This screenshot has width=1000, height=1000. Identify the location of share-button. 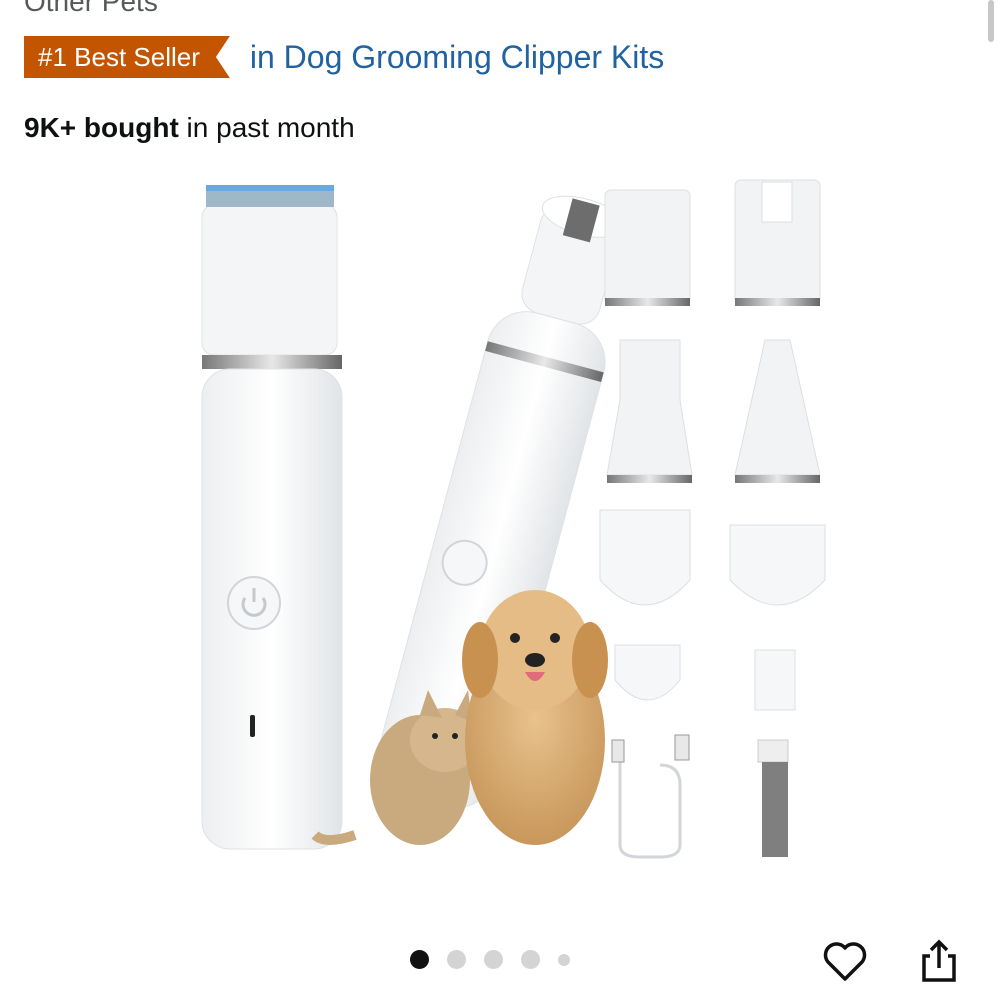
(939, 961).